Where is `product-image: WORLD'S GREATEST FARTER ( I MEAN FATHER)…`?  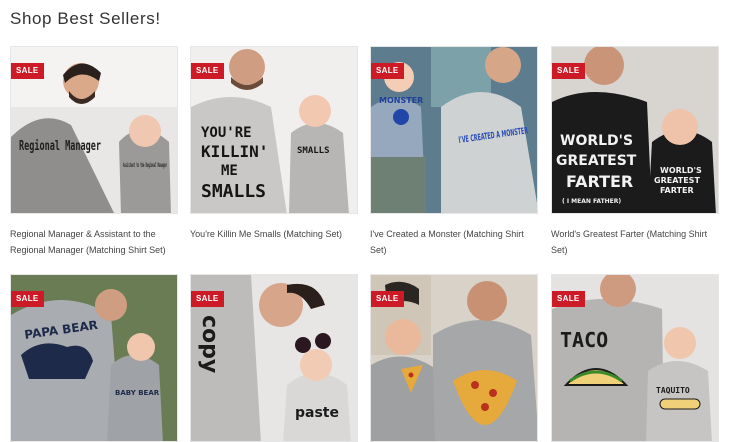 product-image: WORLD'S GREATEST FARTER ( I MEAN FATHER)… is located at coordinates (635, 130).